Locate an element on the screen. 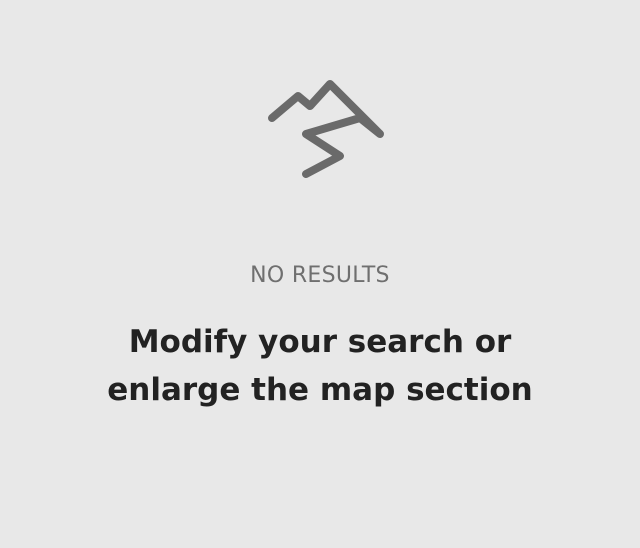  no-results-label: NO RESULTS is located at coordinates (320, 275).